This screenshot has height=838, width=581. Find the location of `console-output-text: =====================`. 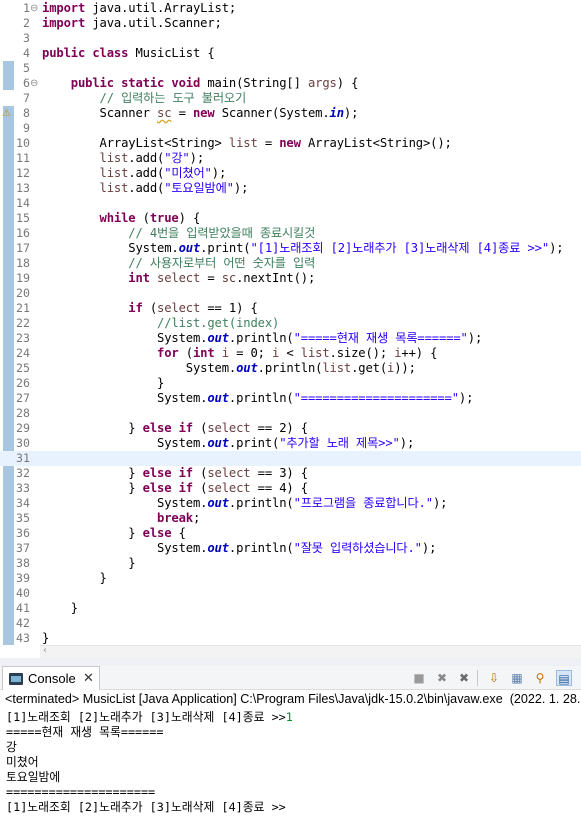

console-output-text: ===================== is located at coordinates (81, 792).